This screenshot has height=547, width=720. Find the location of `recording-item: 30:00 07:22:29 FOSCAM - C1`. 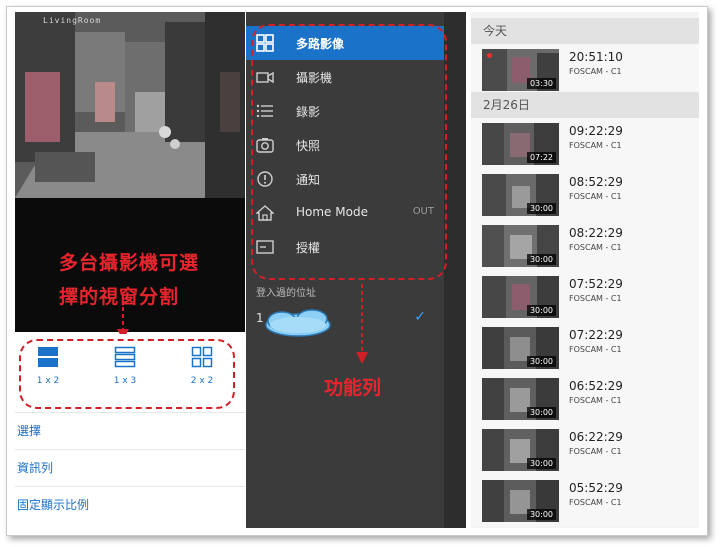

recording-item: 30:00 07:22:29 FOSCAM - C1 is located at coordinates (585, 347).